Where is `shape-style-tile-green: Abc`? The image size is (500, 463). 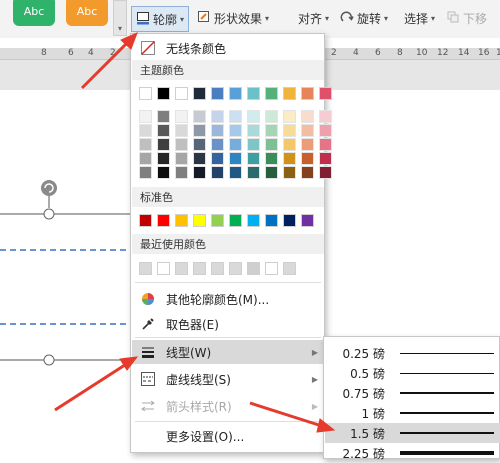
shape-style-tile-green: Abc is located at coordinates (34, 13).